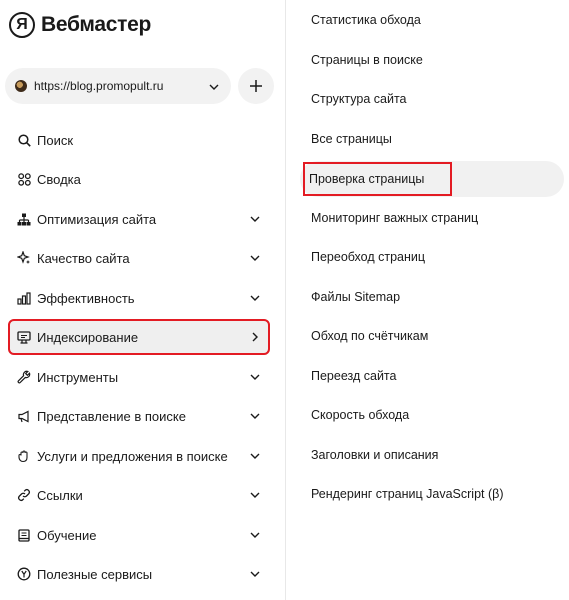  Describe the element at coordinates (347, 415) in the screenshot. I see `submenu-item-crawl-speed: Скорость обхода` at that location.